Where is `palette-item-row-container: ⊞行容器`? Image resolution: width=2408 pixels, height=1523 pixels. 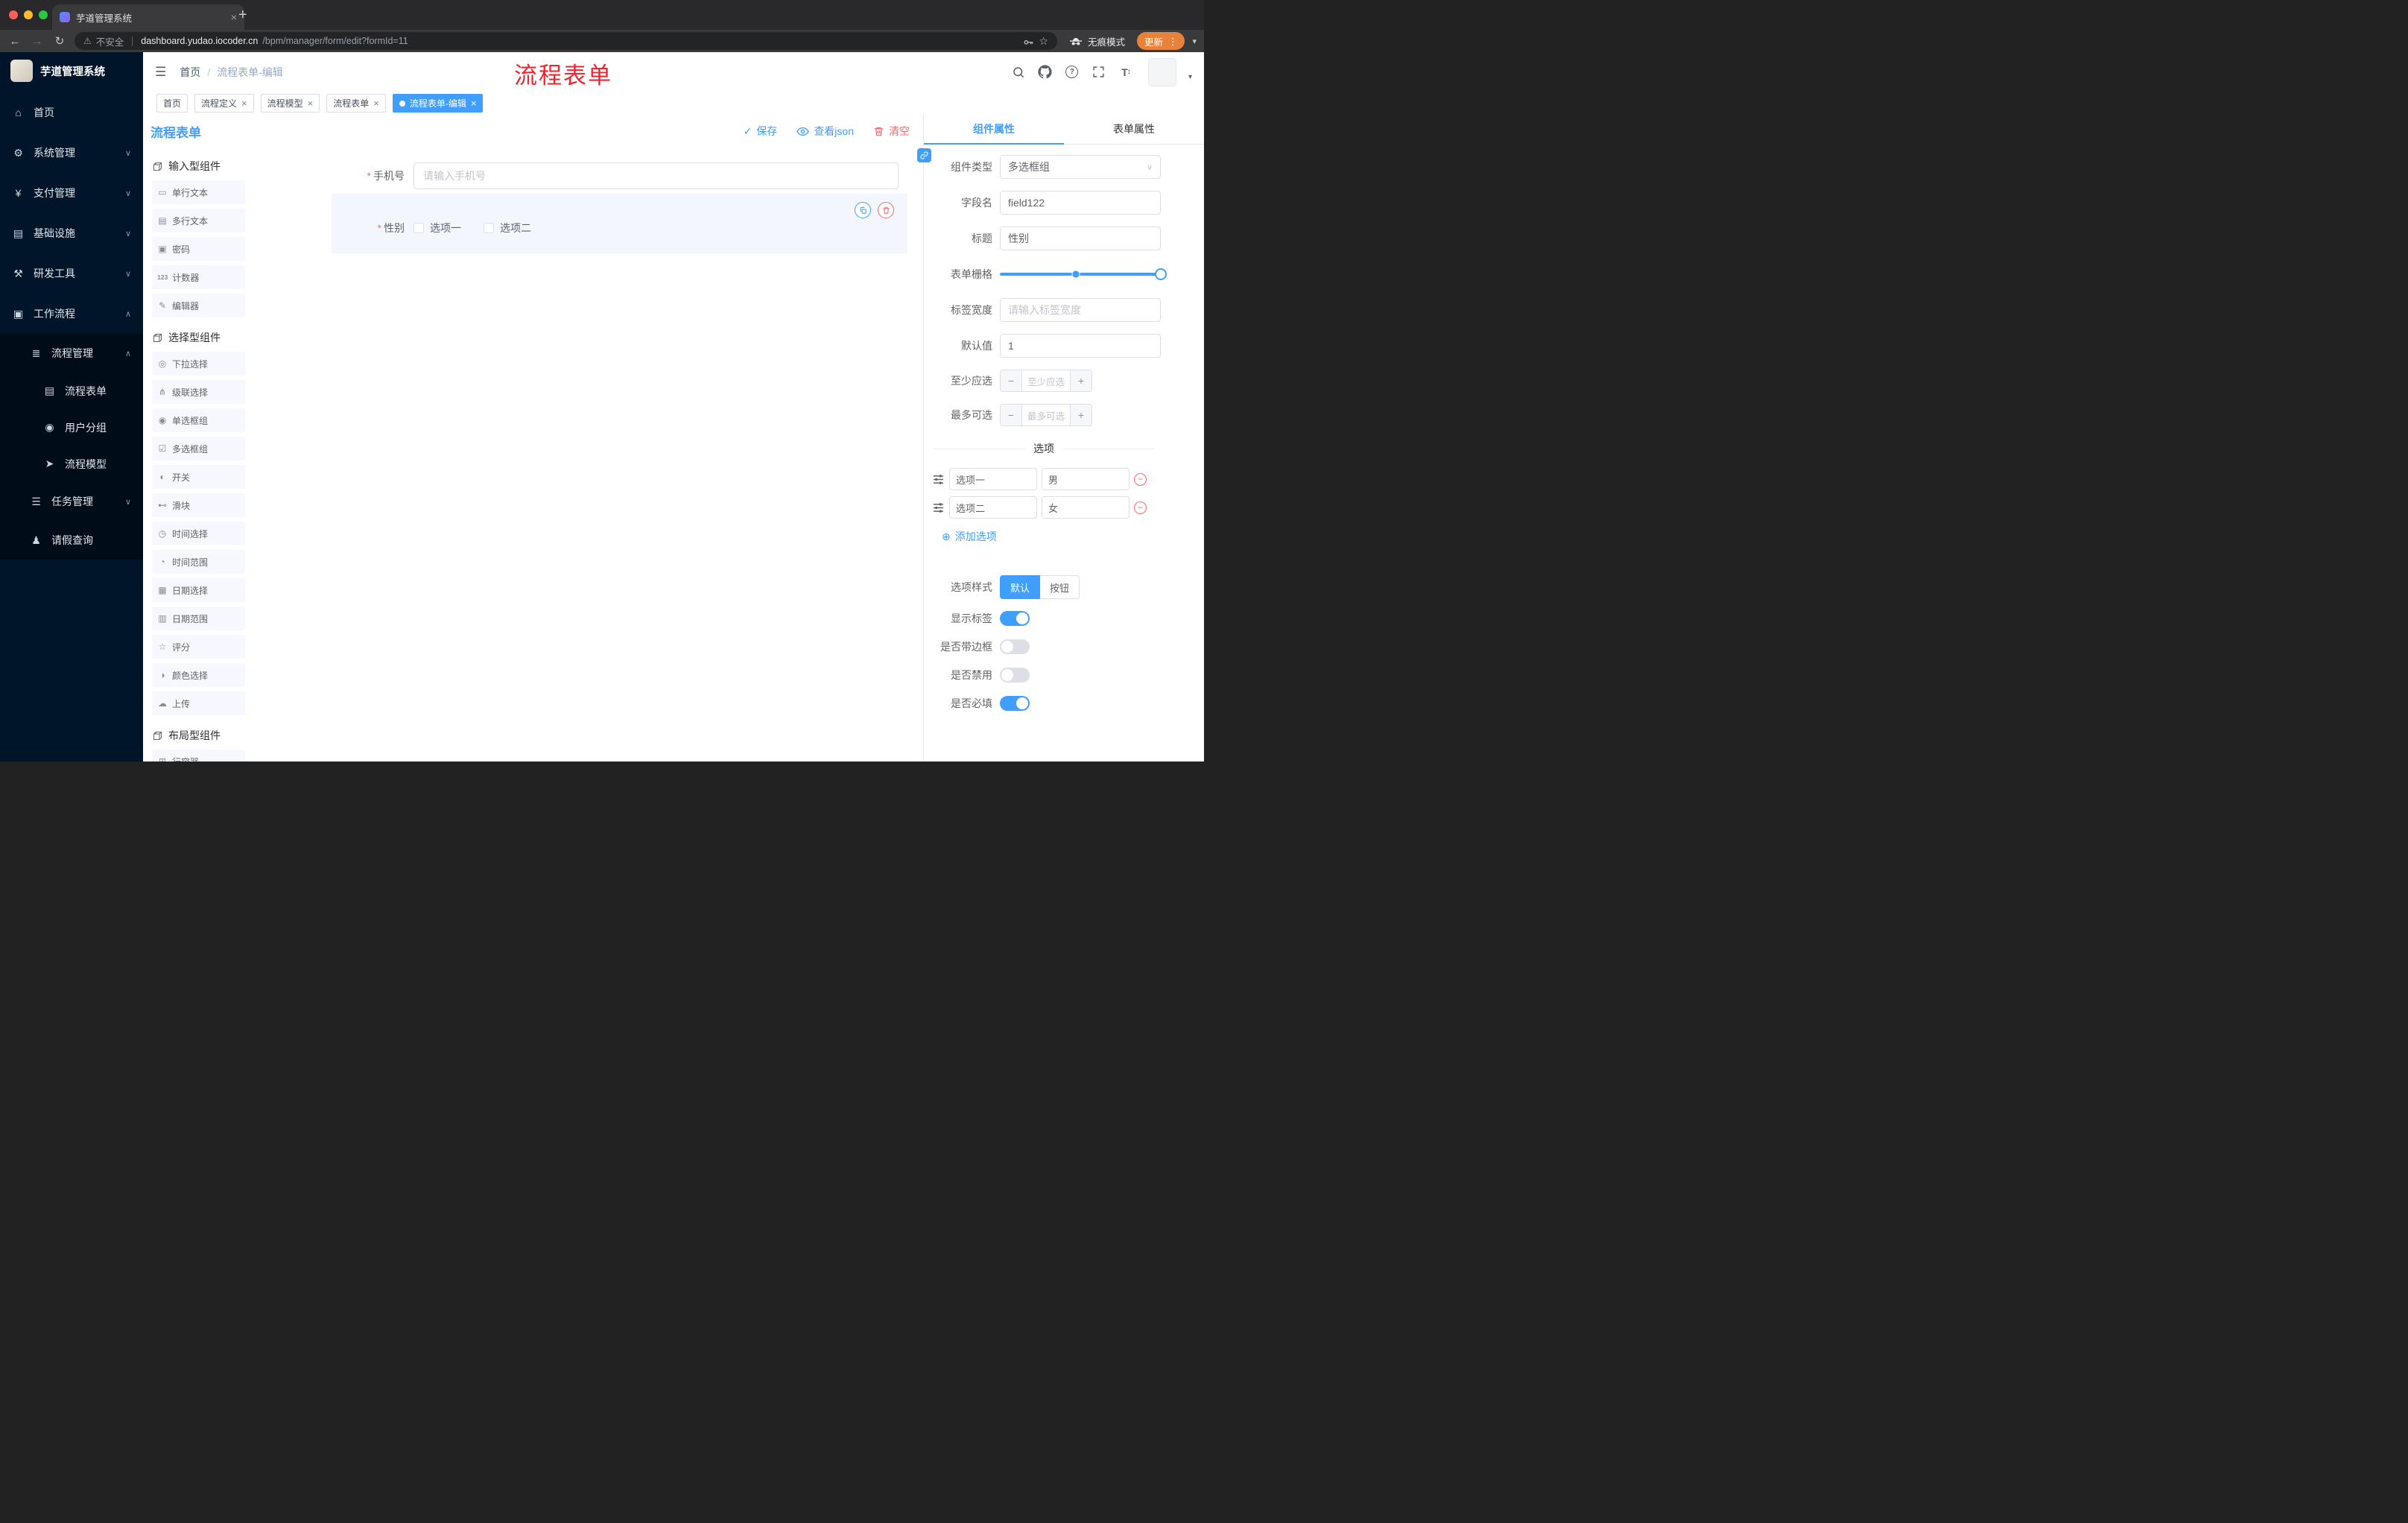 palette-item-row-container: ⊞行容器 is located at coordinates (198, 756).